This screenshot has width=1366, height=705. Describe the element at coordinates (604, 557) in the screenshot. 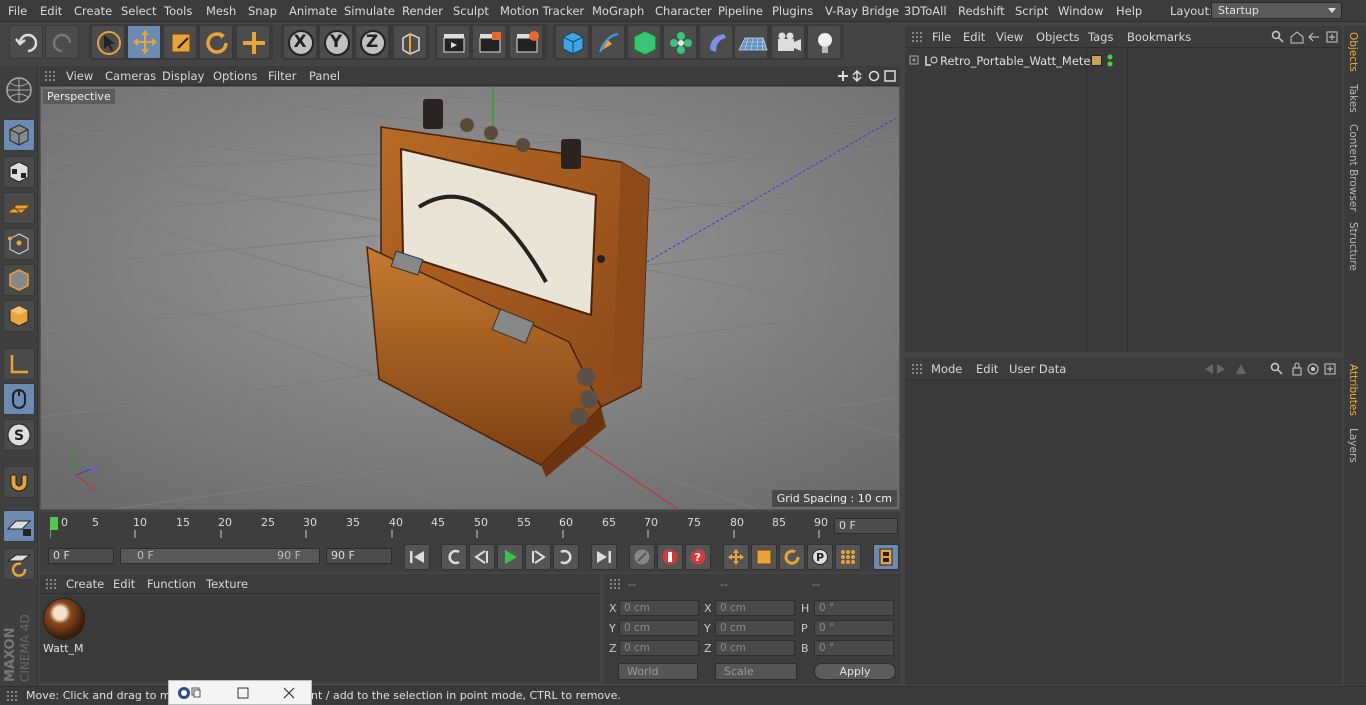

I see `go-to-end-button` at that location.